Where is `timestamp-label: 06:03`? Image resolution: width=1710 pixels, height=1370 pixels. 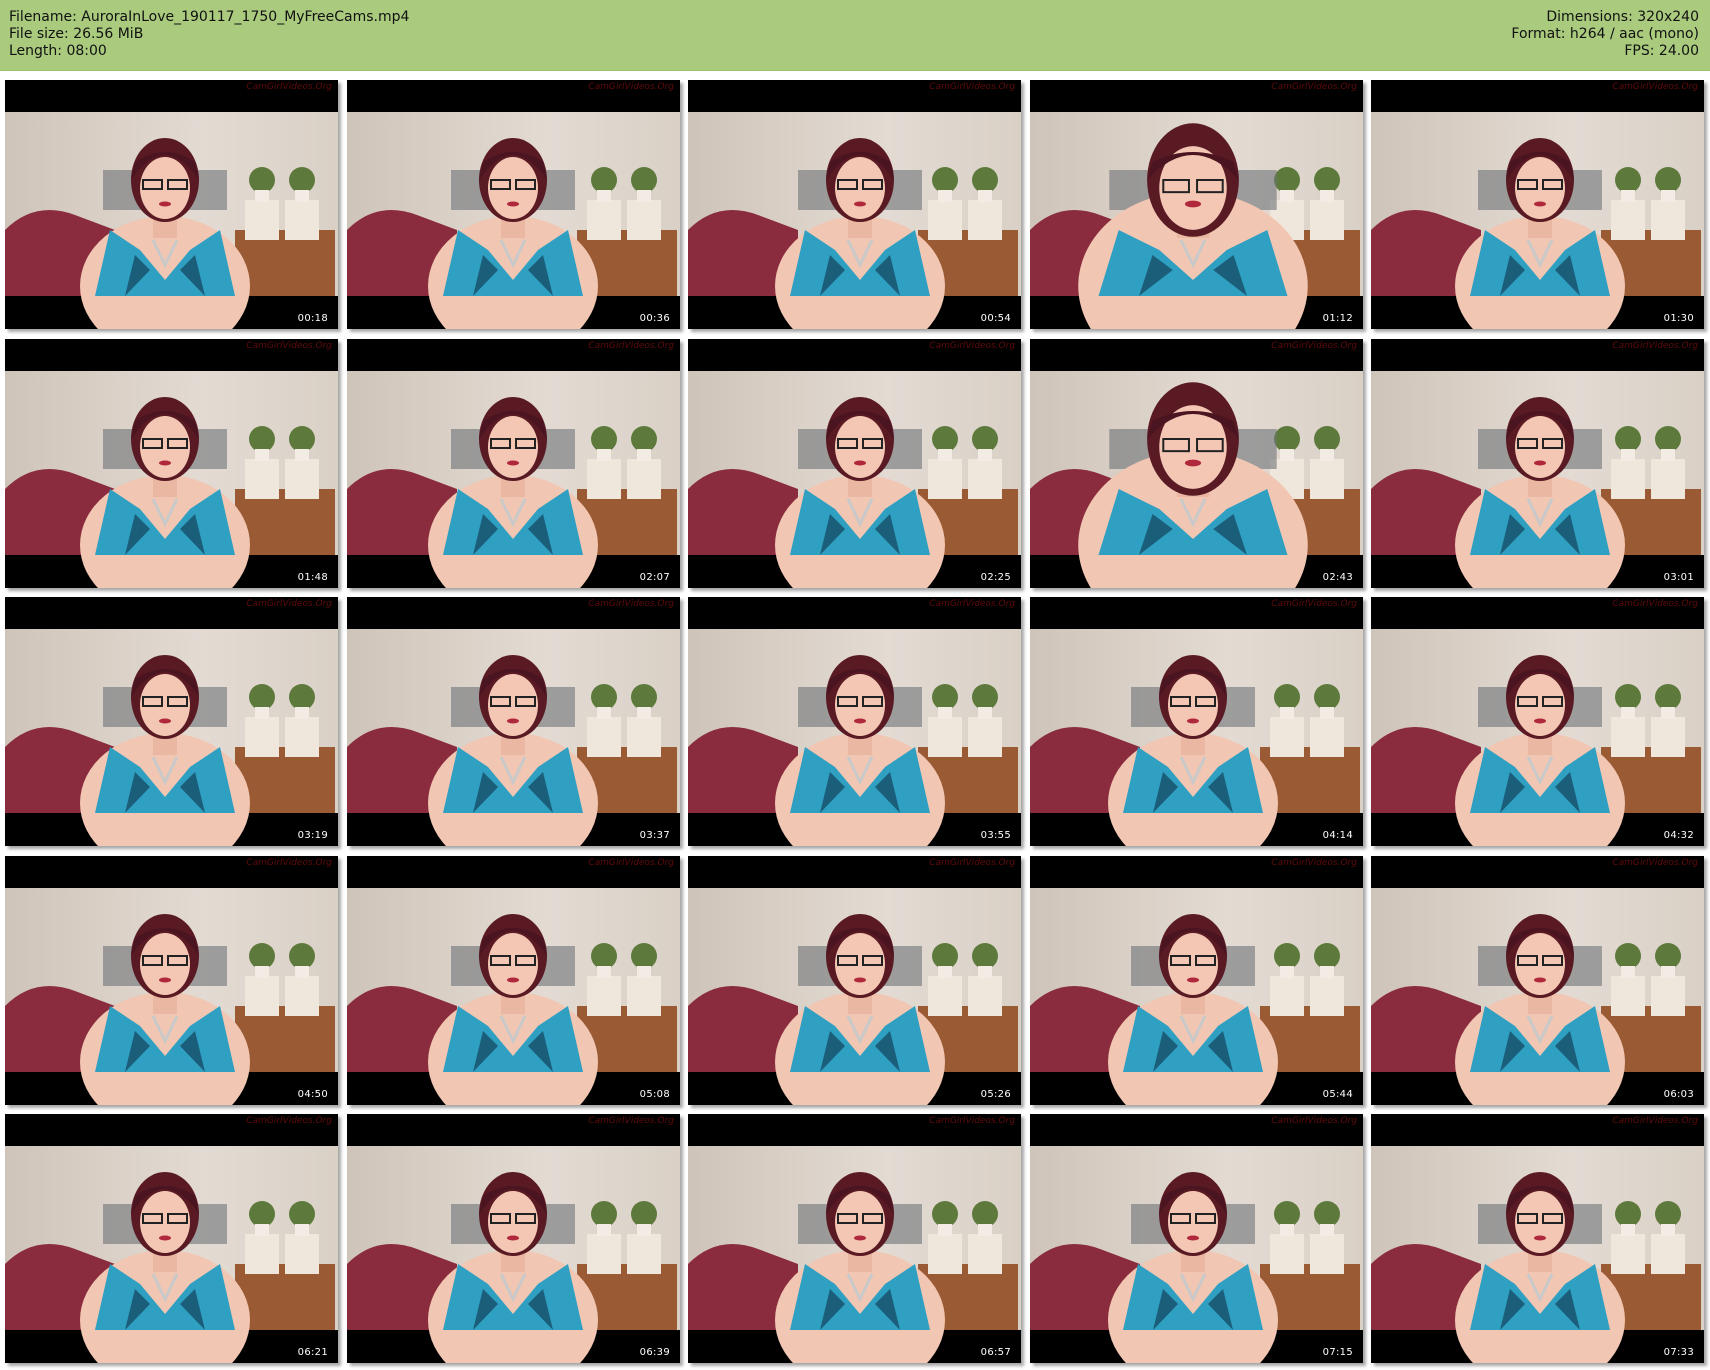 timestamp-label: 06:03 is located at coordinates (1678, 1094).